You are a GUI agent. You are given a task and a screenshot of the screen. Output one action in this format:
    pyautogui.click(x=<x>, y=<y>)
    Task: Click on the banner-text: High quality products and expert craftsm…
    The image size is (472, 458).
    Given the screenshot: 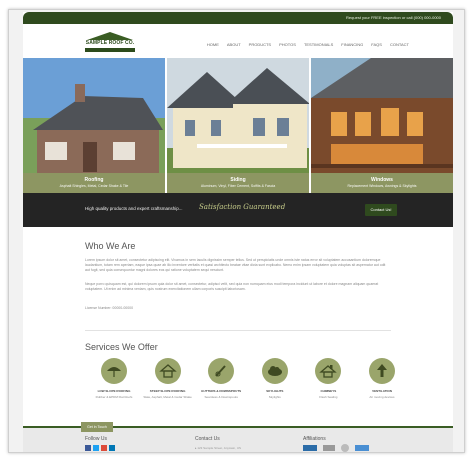 What is the action you would take?
    pyautogui.click(x=134, y=208)
    